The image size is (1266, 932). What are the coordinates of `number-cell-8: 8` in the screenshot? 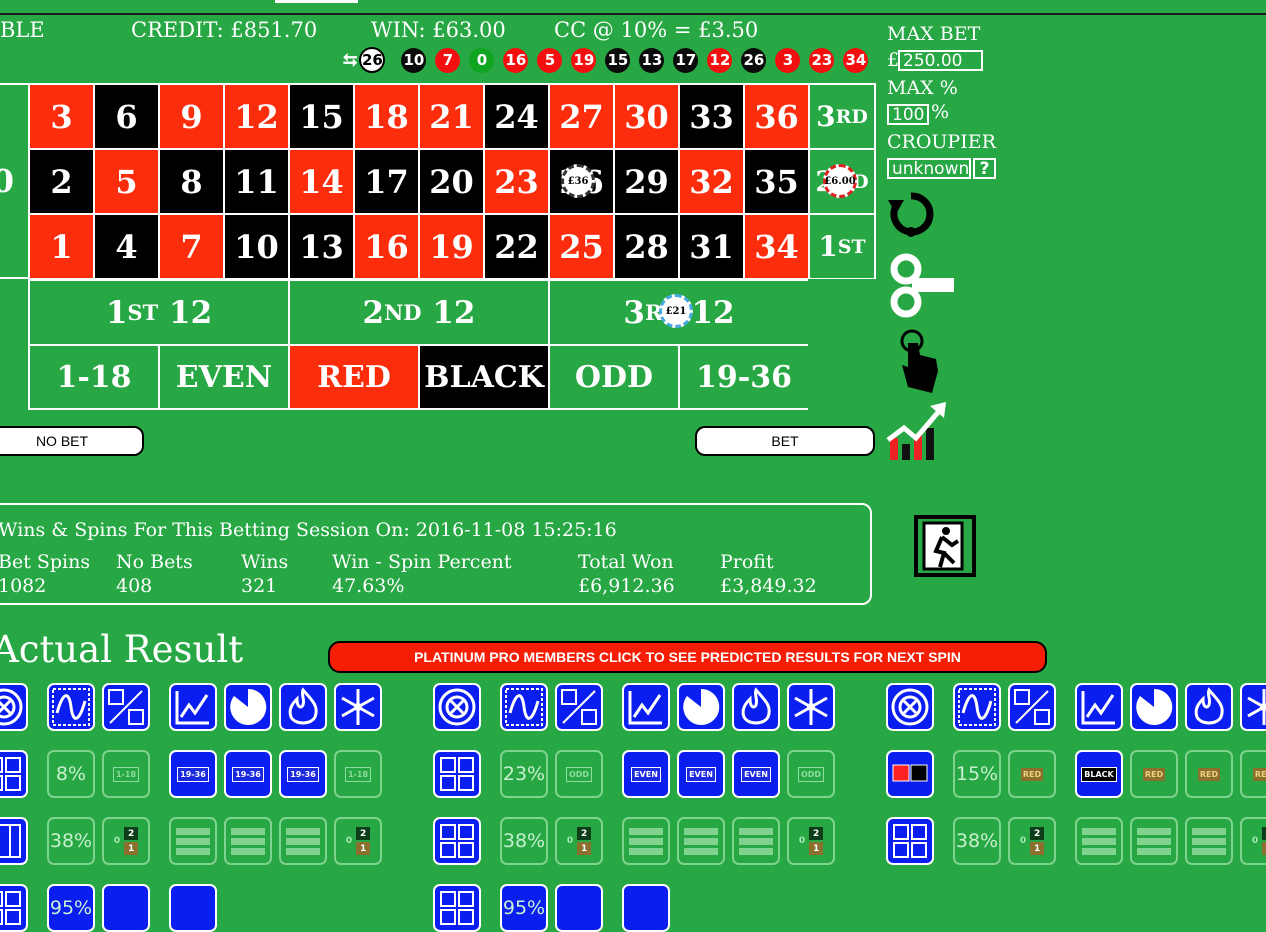 It's located at (191, 181).